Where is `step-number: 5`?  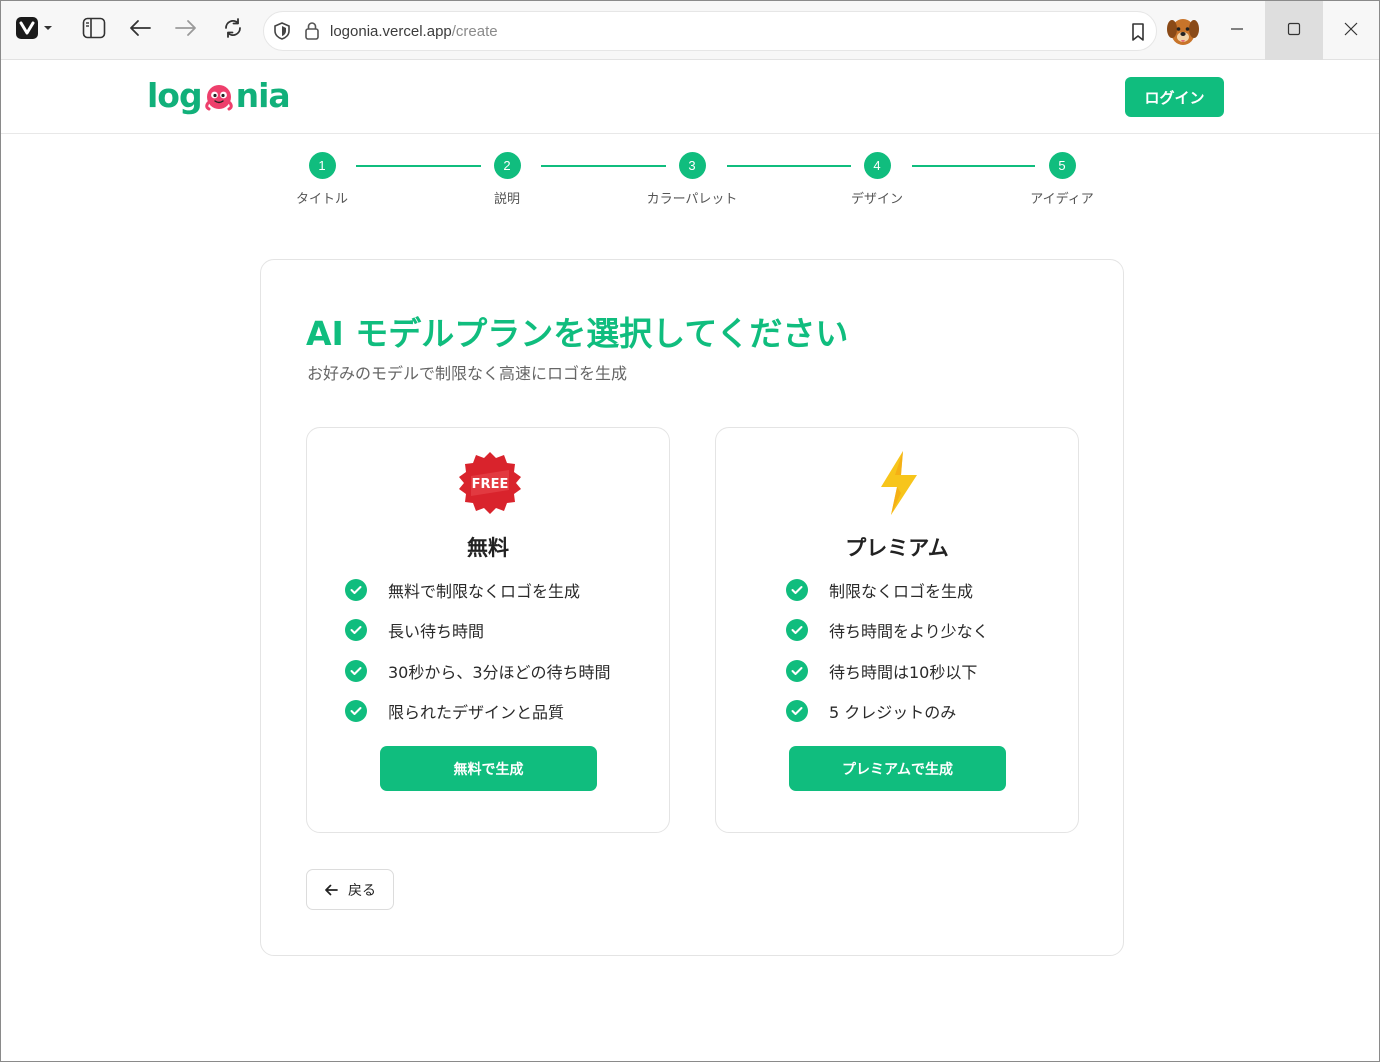 step-number: 5 is located at coordinates (1062, 165).